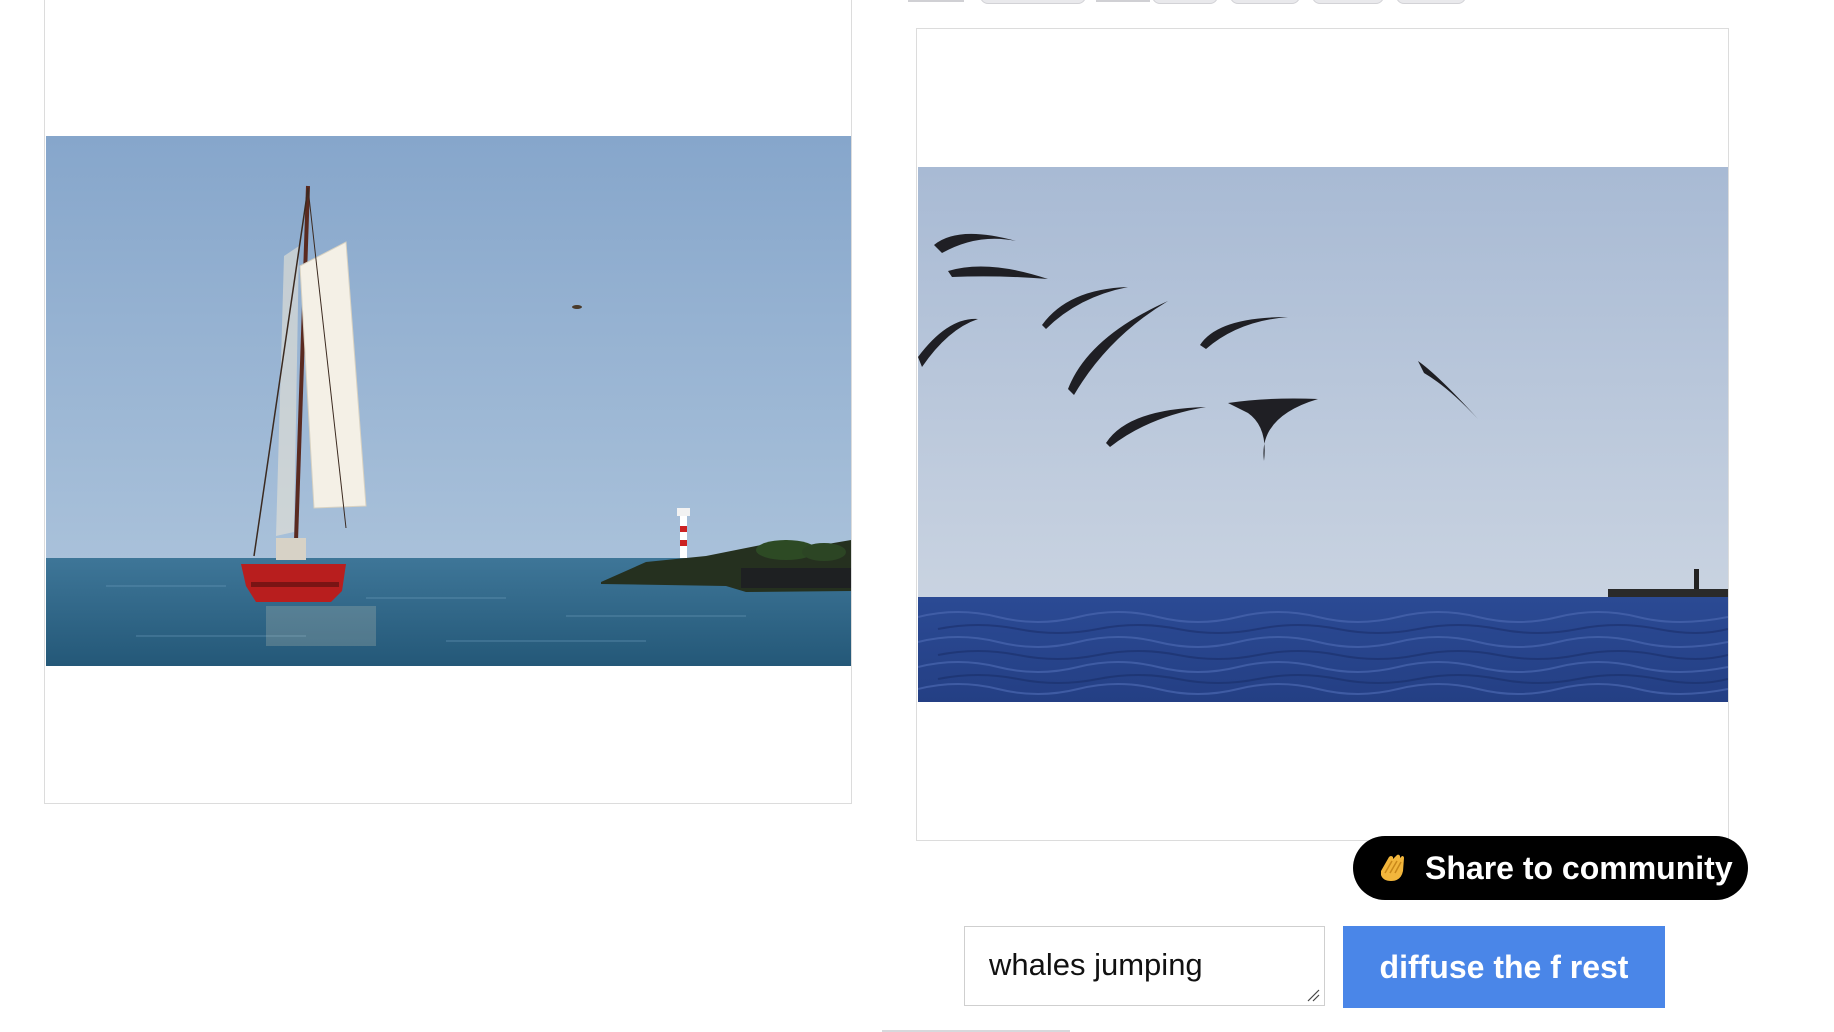 The width and height of the screenshot is (1834, 1032). What do you see at coordinates (1504, 967) in the screenshot?
I see `diffuse-button: diffuse the f rest` at bounding box center [1504, 967].